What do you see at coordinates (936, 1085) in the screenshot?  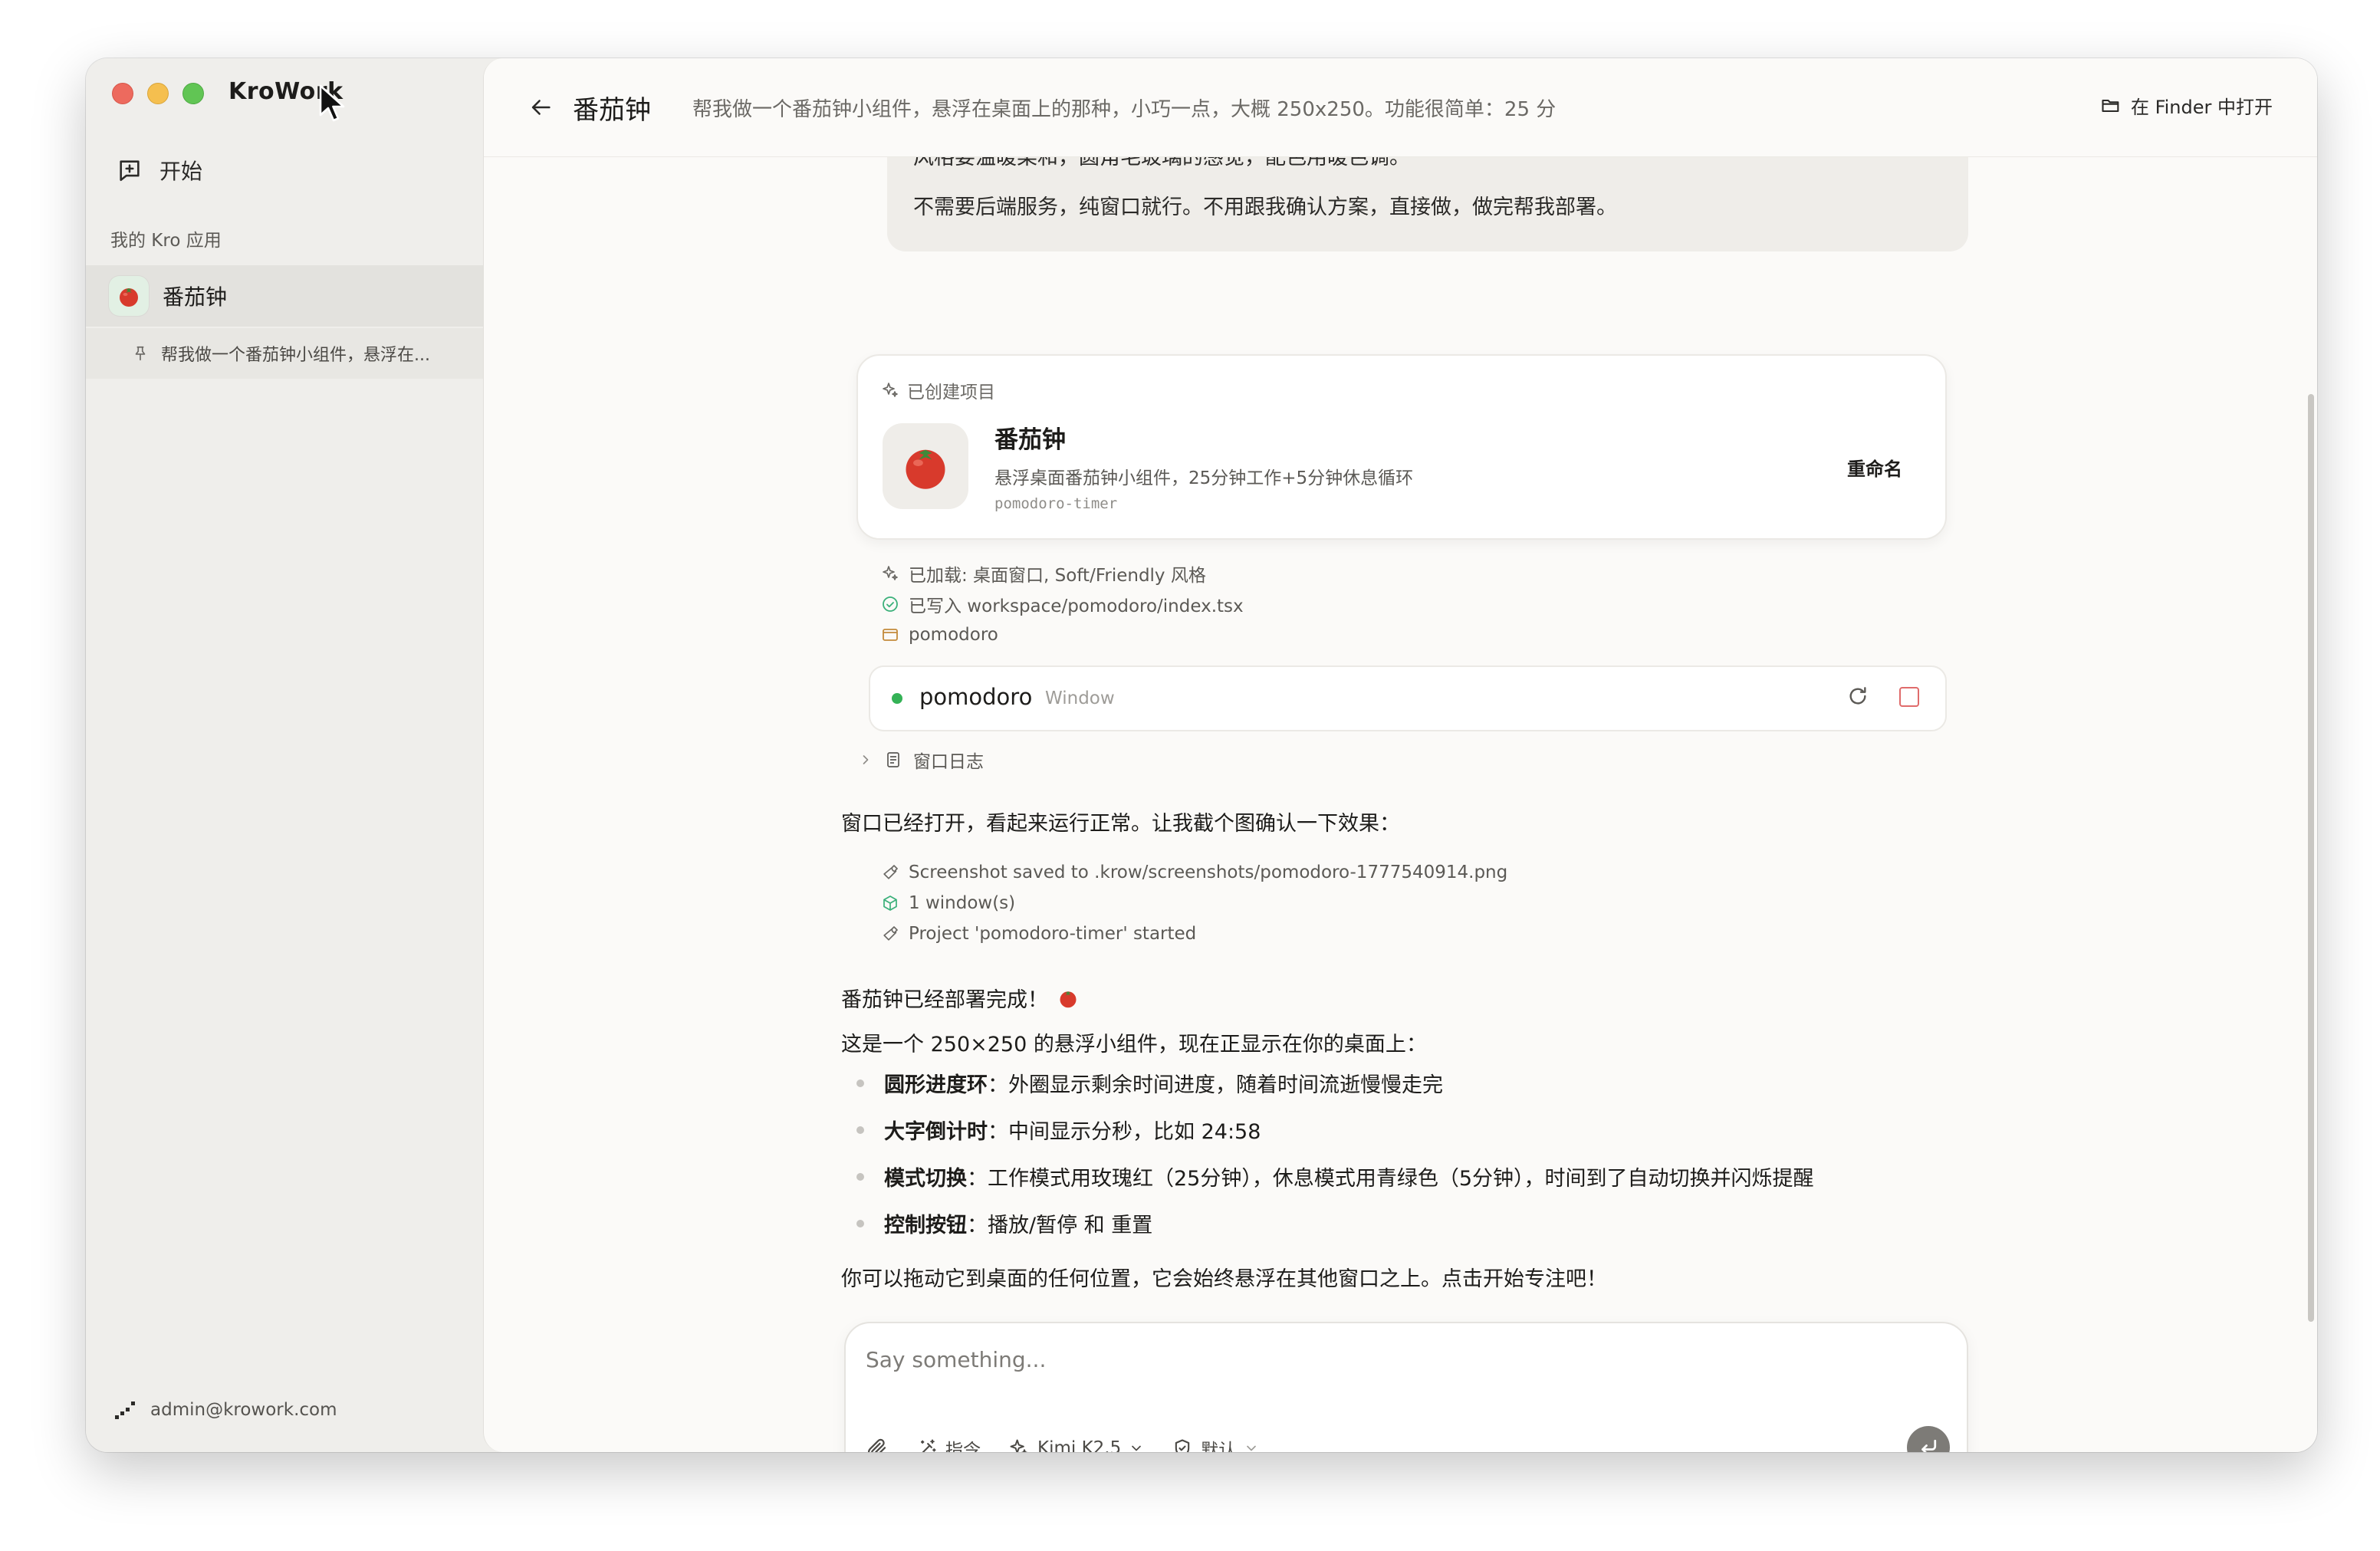 I see `feature-label: 圆形进度环` at bounding box center [936, 1085].